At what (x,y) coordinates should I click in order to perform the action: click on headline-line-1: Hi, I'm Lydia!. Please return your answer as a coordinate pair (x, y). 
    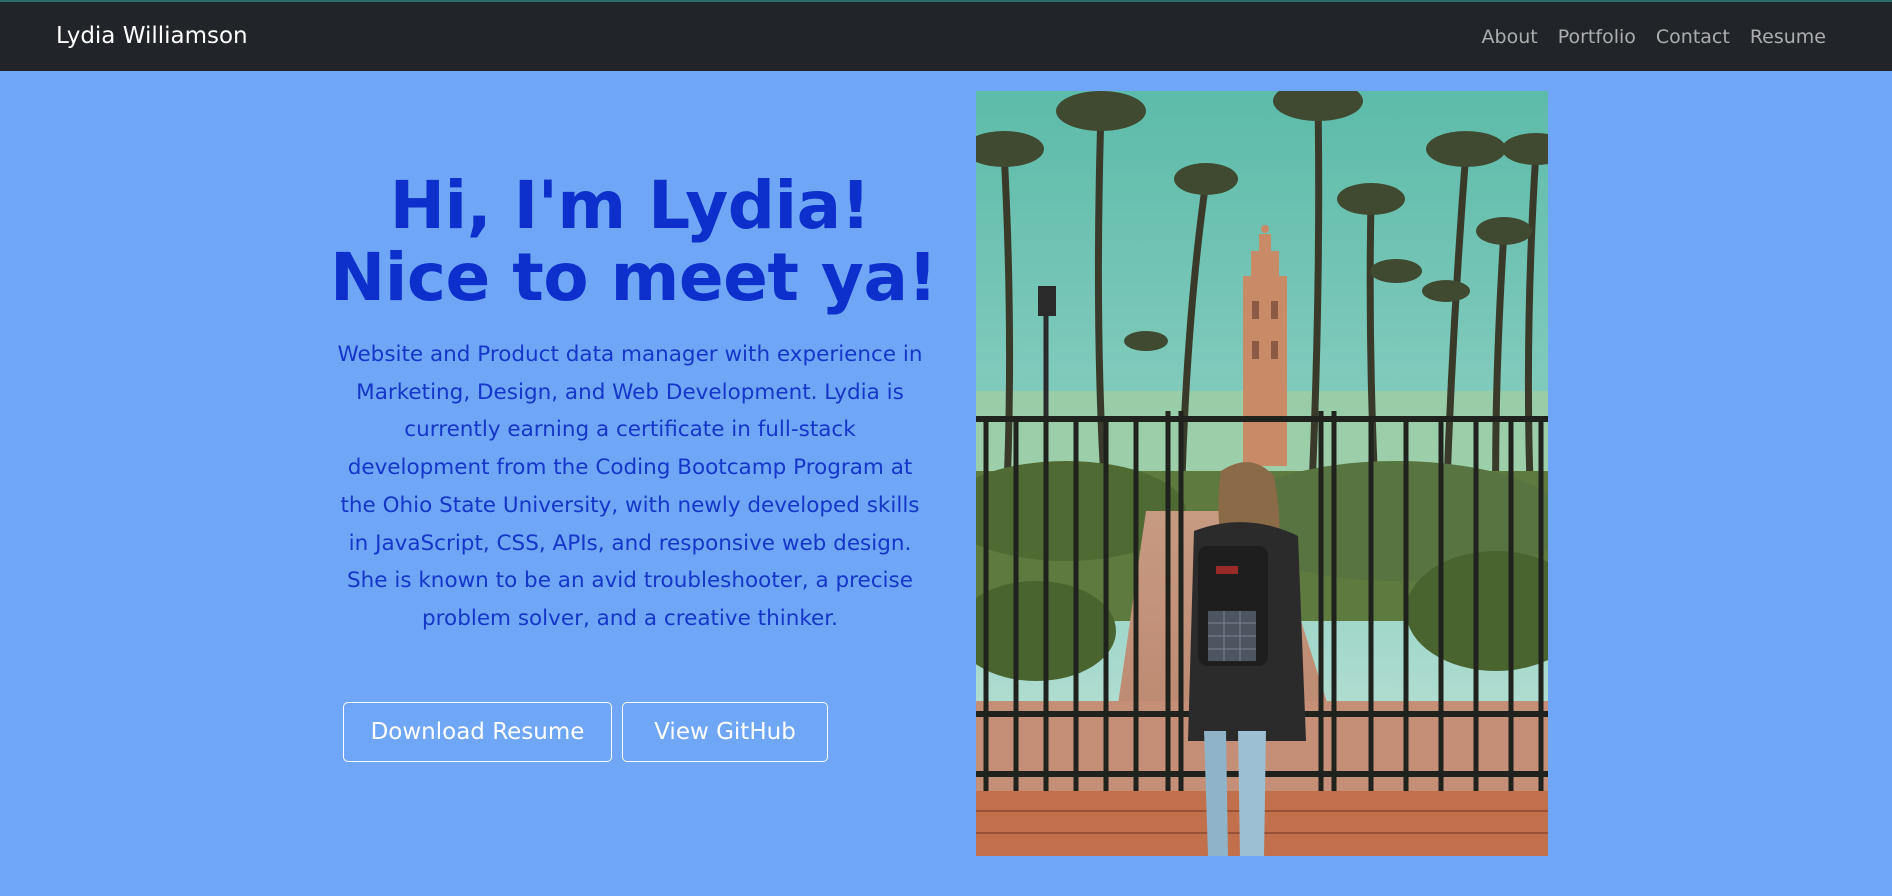
    Looking at the image, I should click on (630, 205).